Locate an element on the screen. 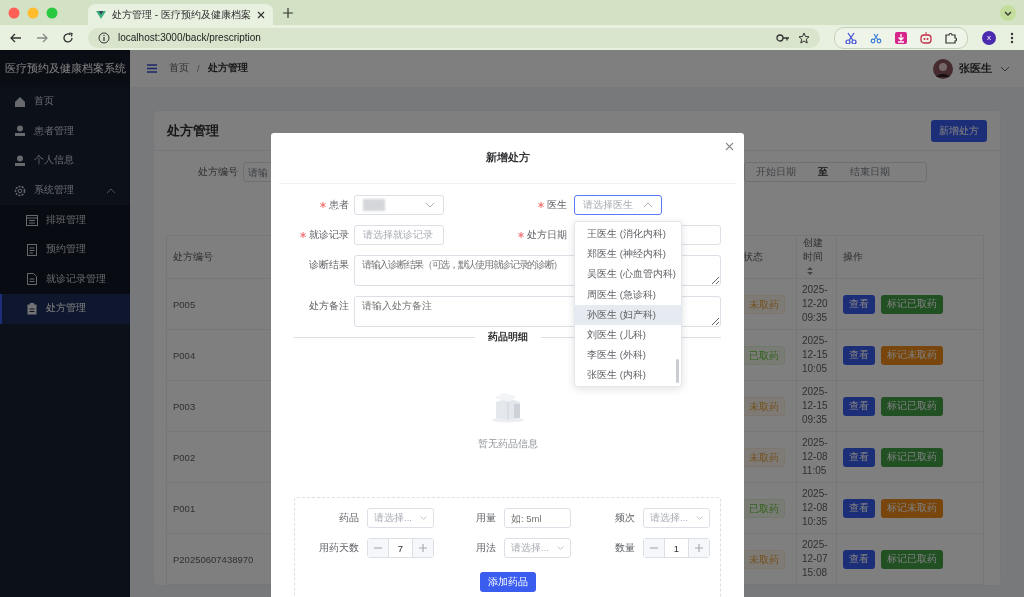 This screenshot has height=597, width=1024. triangle-logo-icon is located at coordinates (101, 14).